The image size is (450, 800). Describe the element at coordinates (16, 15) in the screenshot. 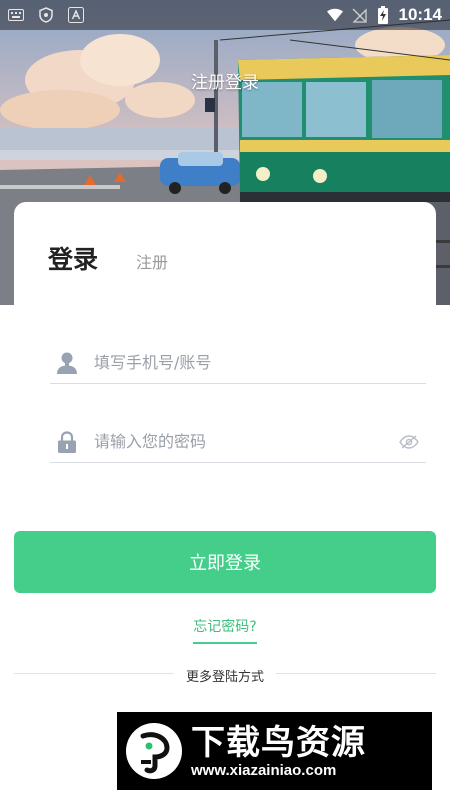

I see `keyboard-icon` at that location.